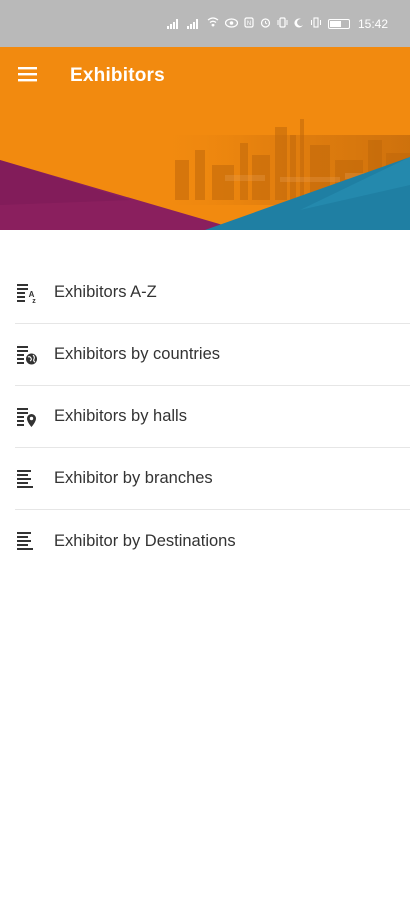 This screenshot has height=900, width=410. What do you see at coordinates (372, 23) in the screenshot?
I see `status-time: 15:42` at bounding box center [372, 23].